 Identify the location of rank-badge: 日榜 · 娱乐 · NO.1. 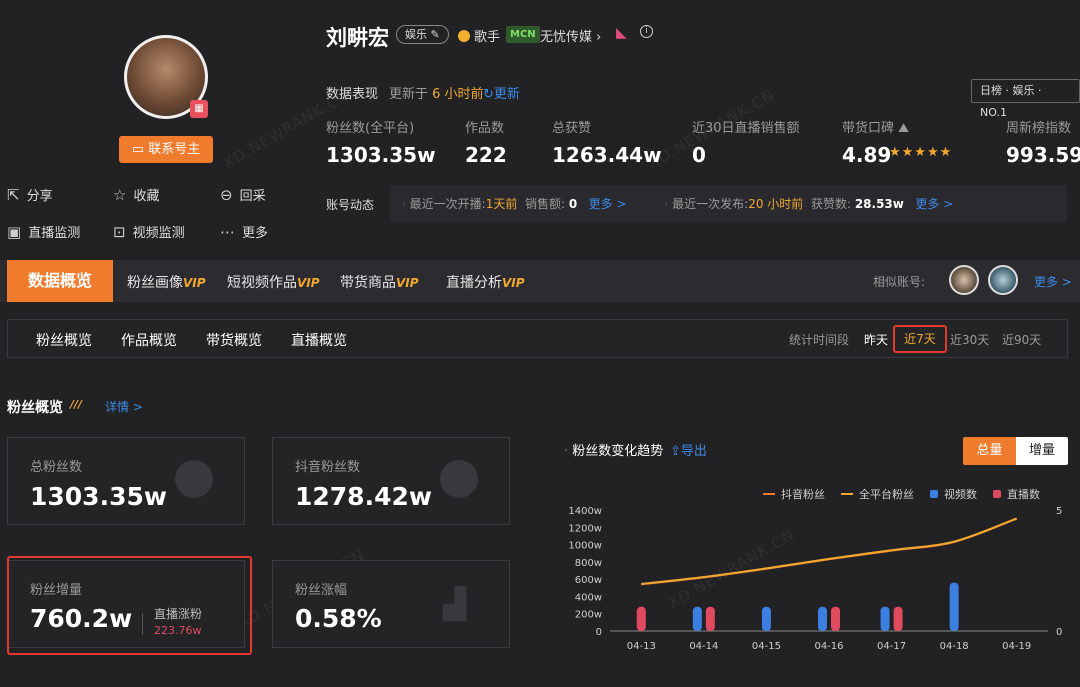
(1025, 99).